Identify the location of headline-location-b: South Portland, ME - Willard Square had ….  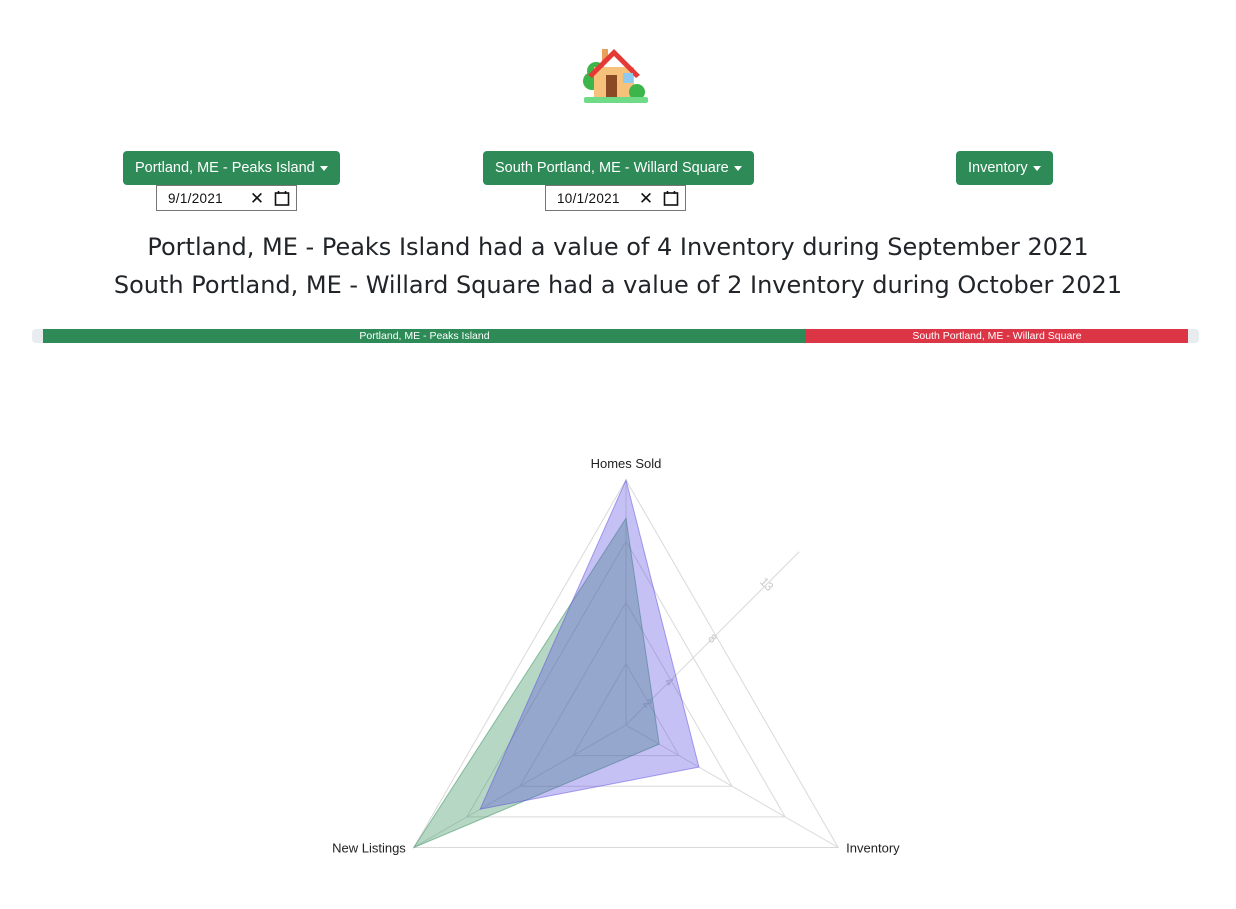
(618, 285).